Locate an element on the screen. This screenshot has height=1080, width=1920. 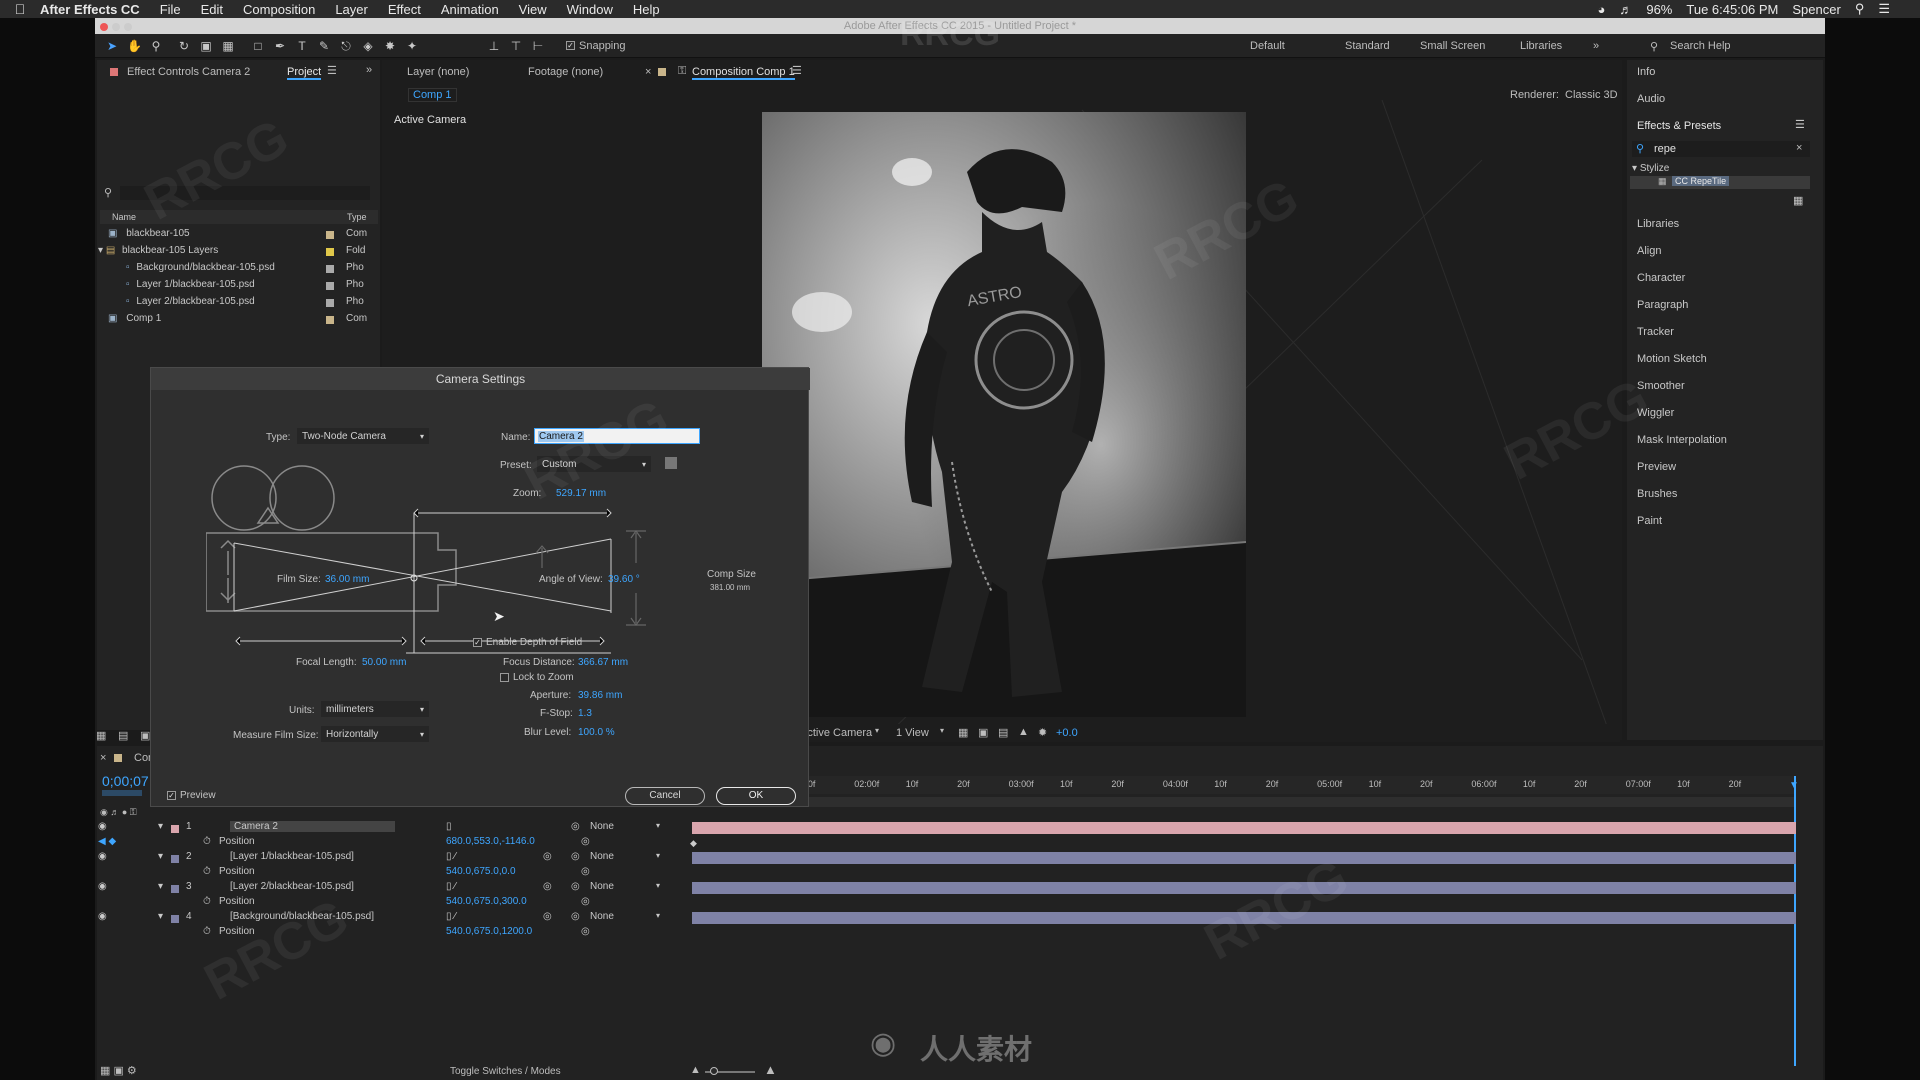
tab-effect-controls: Effect Controls Camera 2 is located at coordinates (188, 72).